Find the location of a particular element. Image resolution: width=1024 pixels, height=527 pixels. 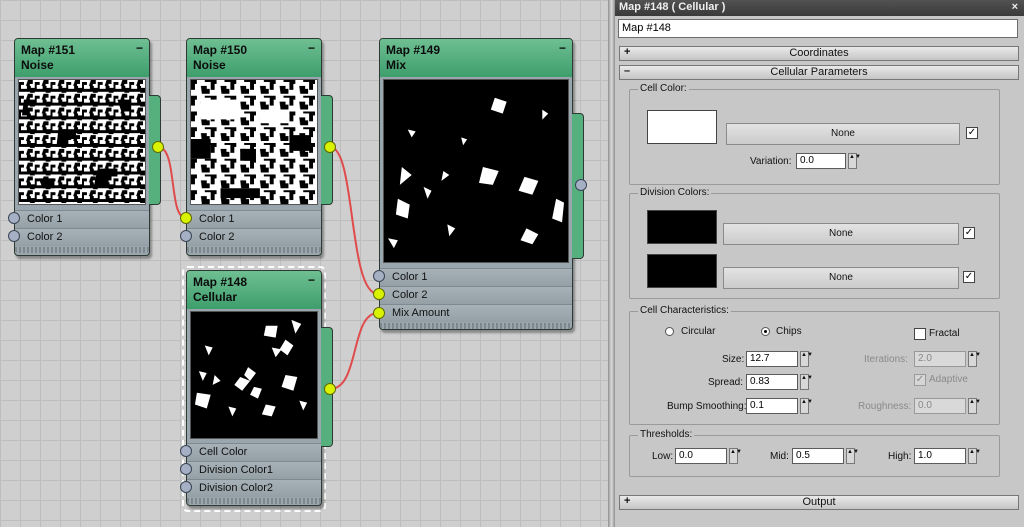

spread-input: 0.83 is located at coordinates (772, 382).